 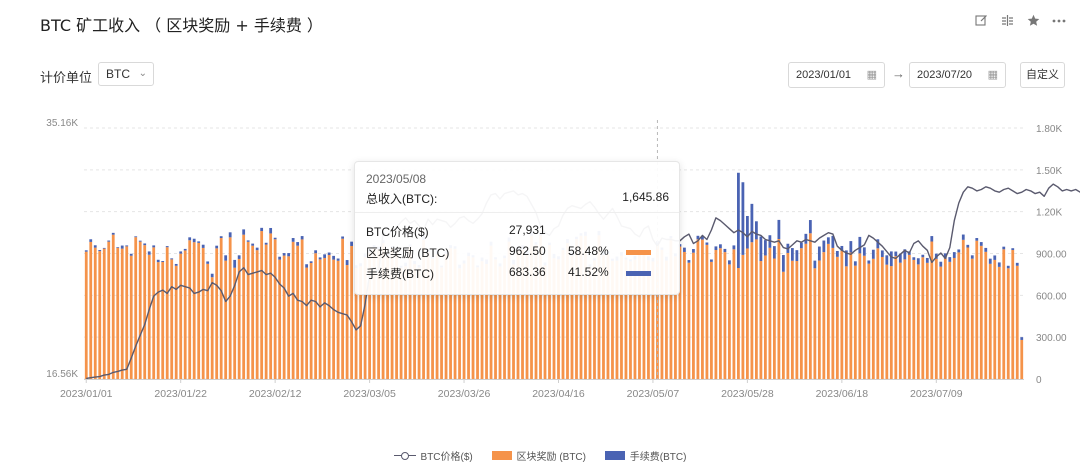 What do you see at coordinates (658, 457) in the screenshot?
I see `legend-label: 手续费(BTC)` at bounding box center [658, 457].